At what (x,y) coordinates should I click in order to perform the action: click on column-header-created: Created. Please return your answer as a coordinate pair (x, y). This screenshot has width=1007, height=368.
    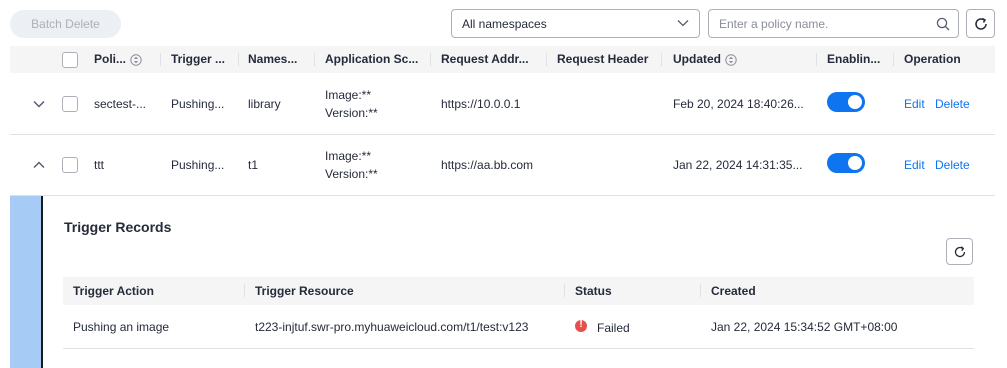
    Looking at the image, I should click on (733, 291).